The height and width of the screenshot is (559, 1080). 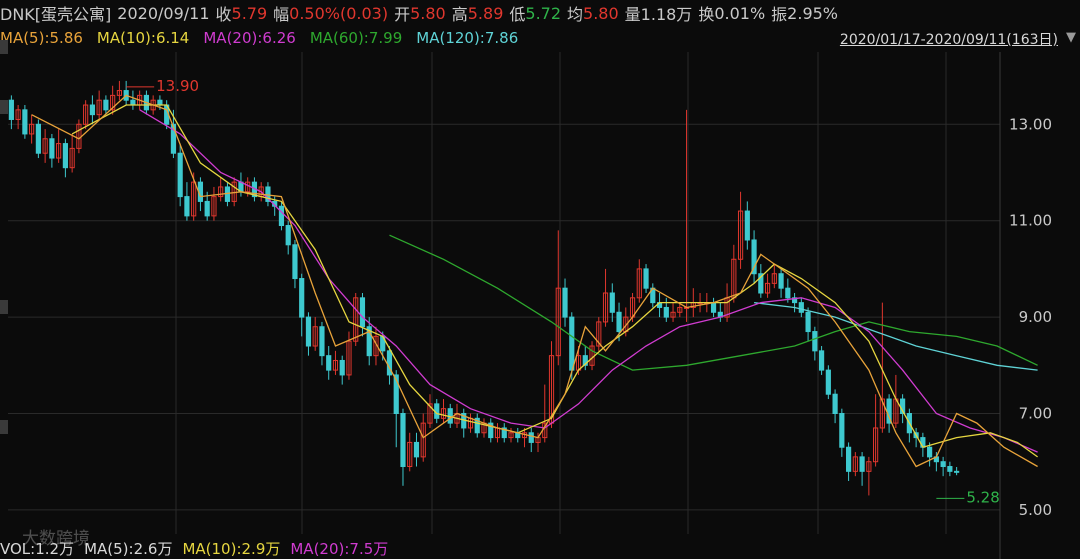 I want to click on dropdown-arrow-icon: ▼, so click(x=1071, y=37).